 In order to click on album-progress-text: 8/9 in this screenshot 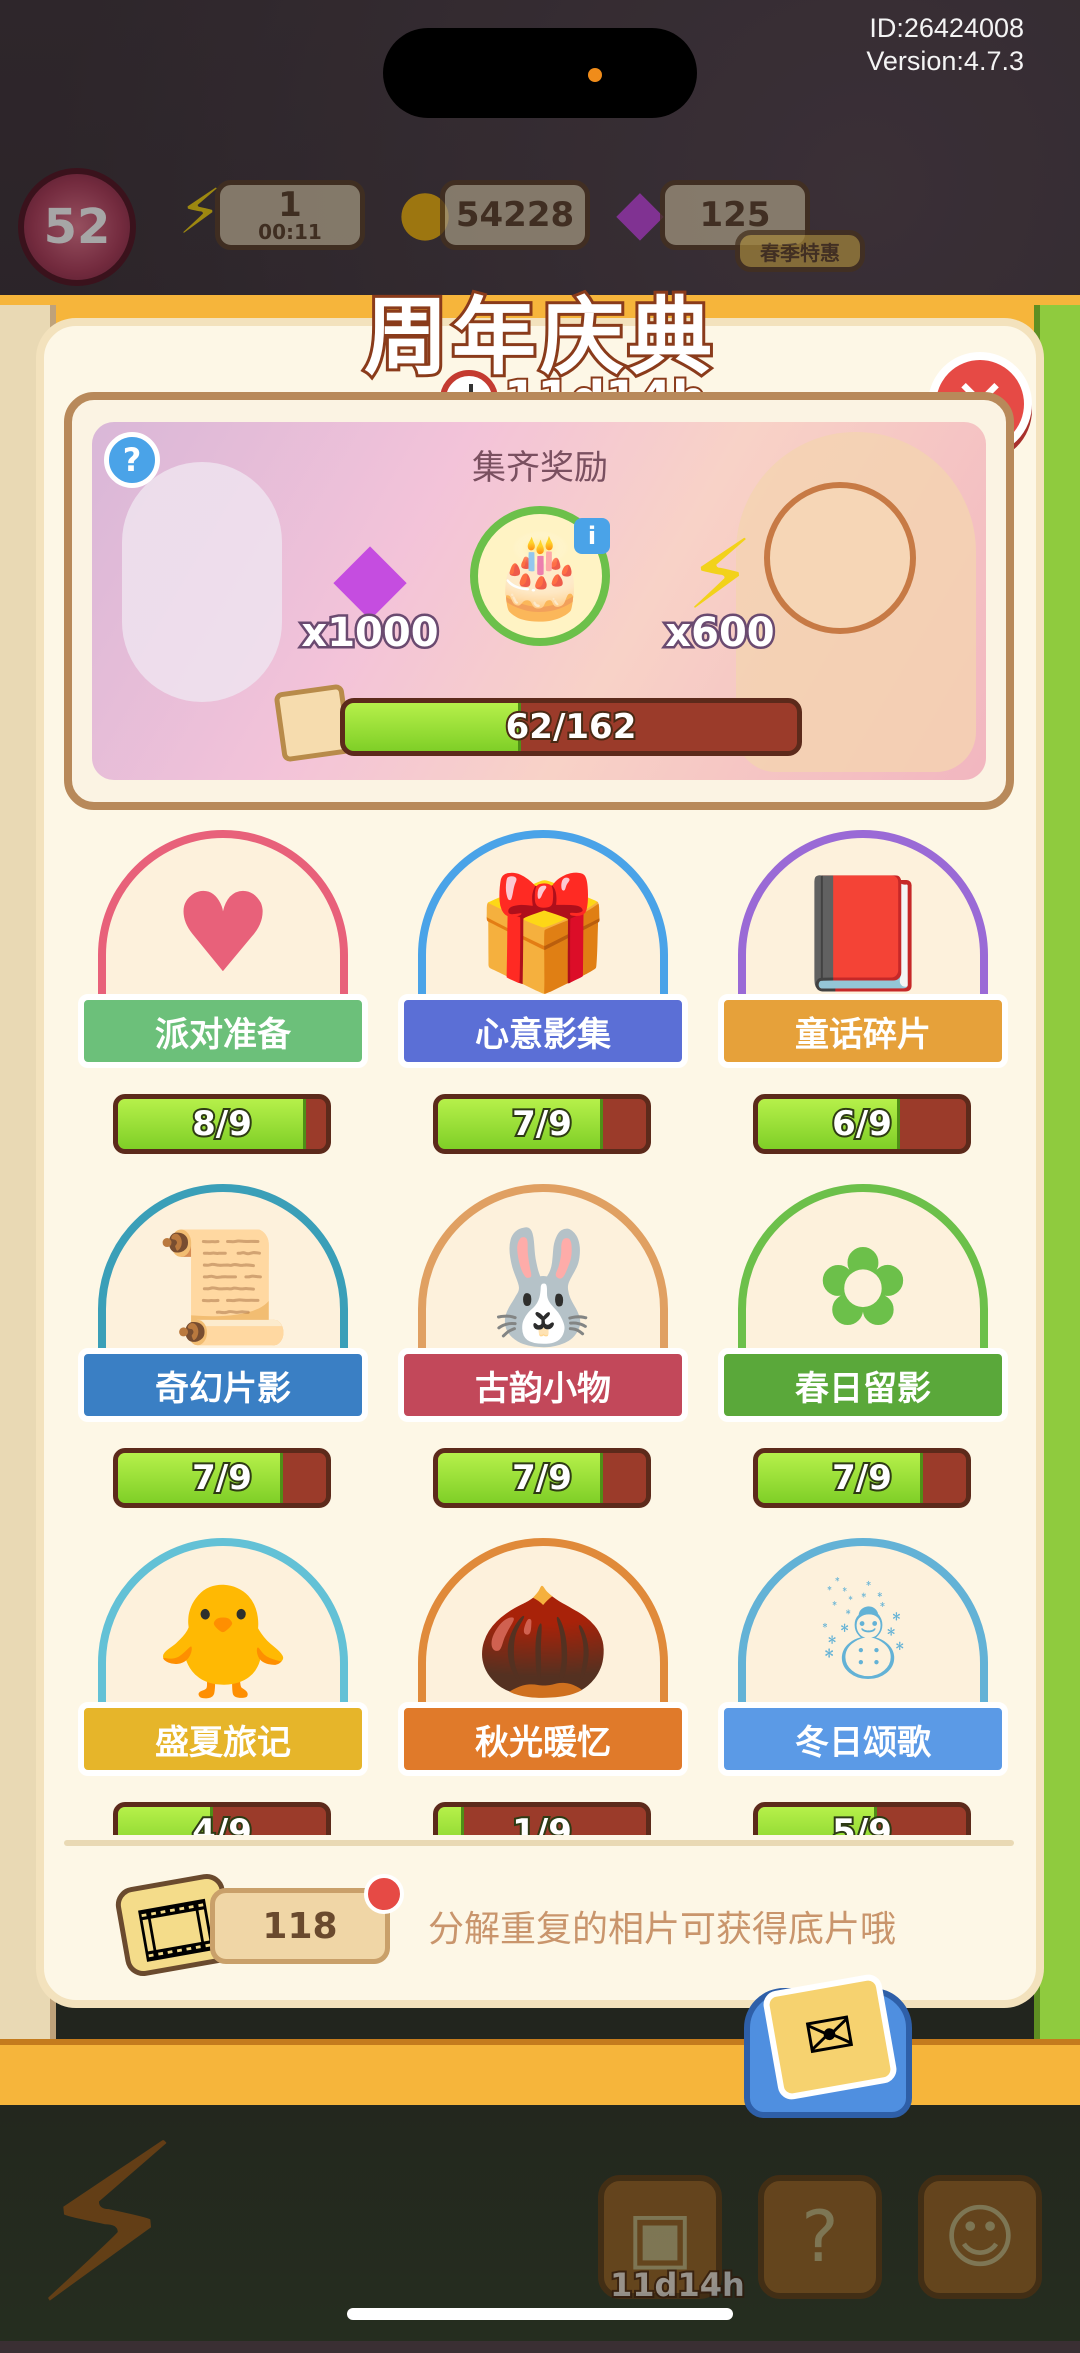, I will do `click(222, 1124)`.